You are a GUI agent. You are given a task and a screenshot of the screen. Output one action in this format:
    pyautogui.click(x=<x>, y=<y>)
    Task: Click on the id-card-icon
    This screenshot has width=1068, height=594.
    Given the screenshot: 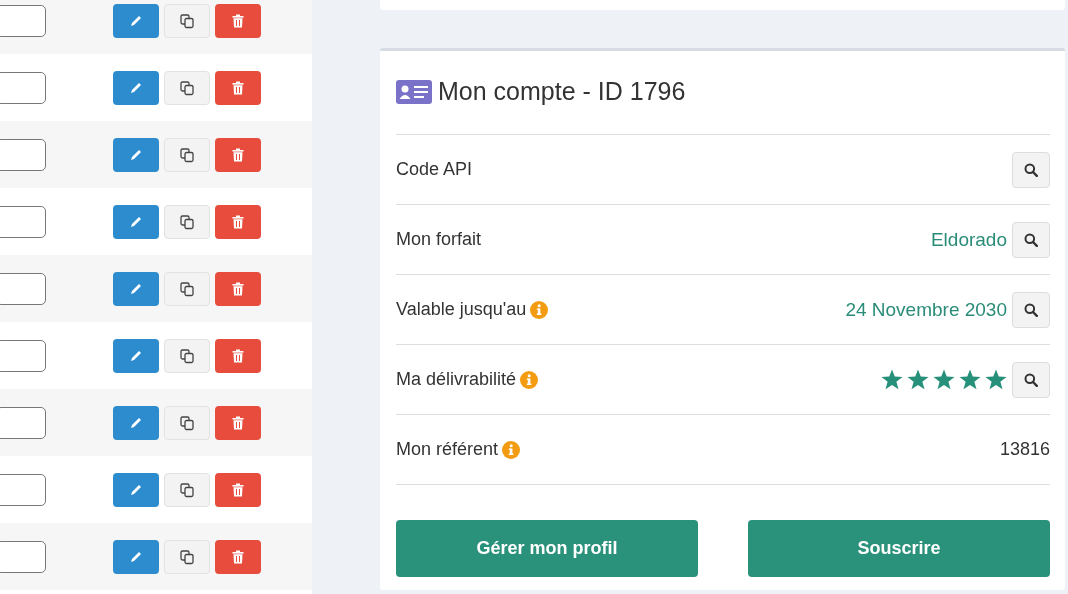 What is the action you would take?
    pyautogui.click(x=414, y=91)
    